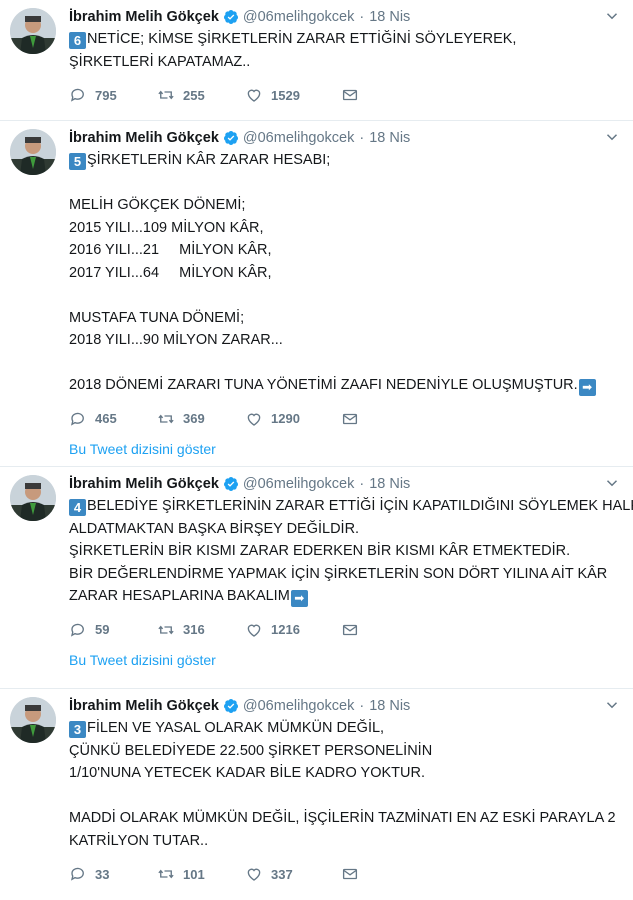  I want to click on retweet-button: 369, so click(201, 419).